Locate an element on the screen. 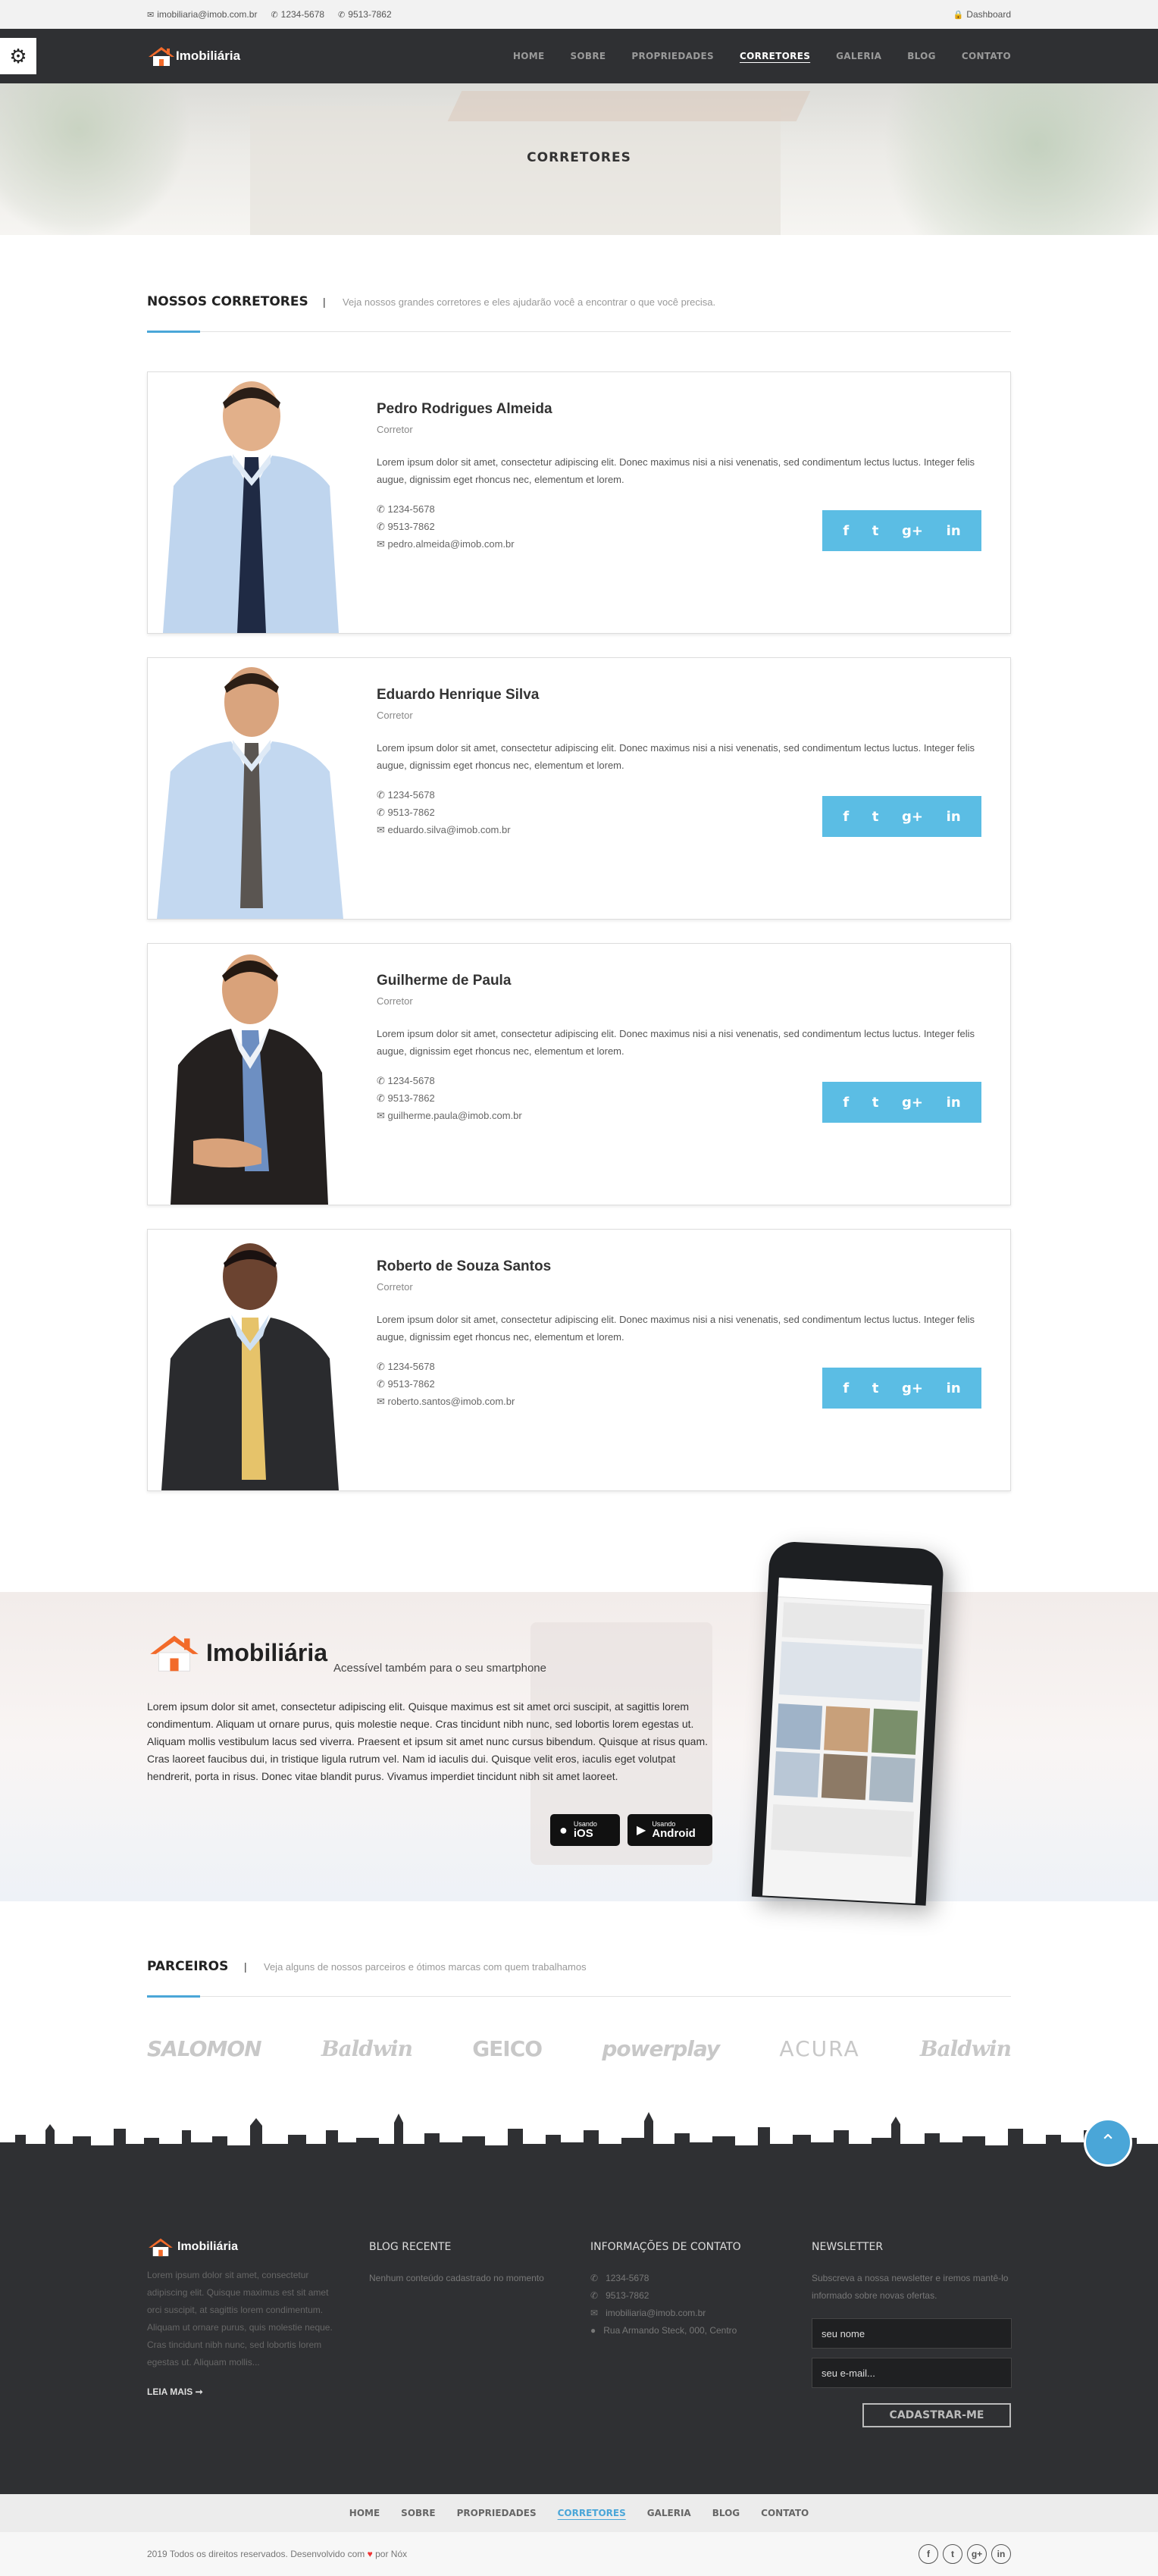 The height and width of the screenshot is (2576, 1158). footer-nav-contato: CONTATO is located at coordinates (785, 2513).